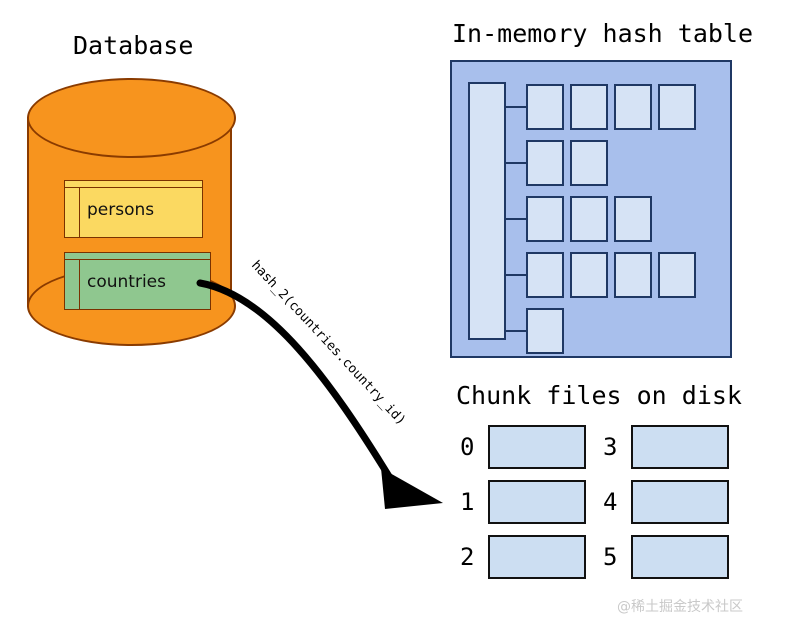 The image size is (790, 633). Describe the element at coordinates (610, 557) in the screenshot. I see `chunk-file-index: 5` at that location.